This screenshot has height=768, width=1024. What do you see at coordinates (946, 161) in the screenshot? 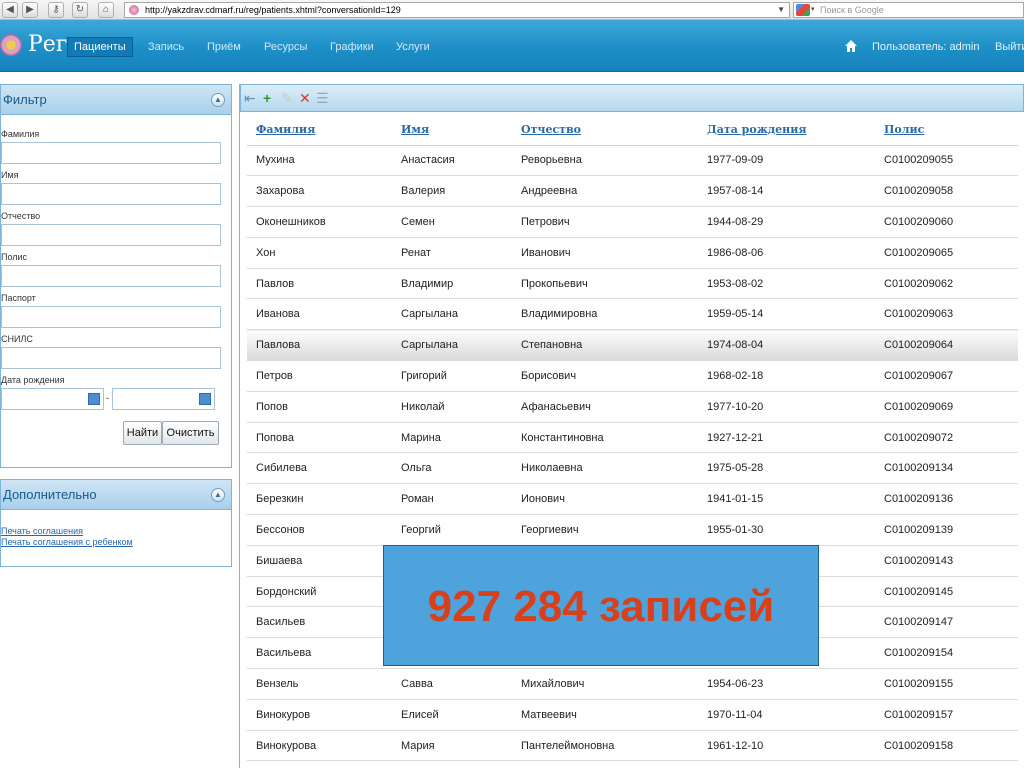
I see `table-cell: С0100209055` at bounding box center [946, 161].